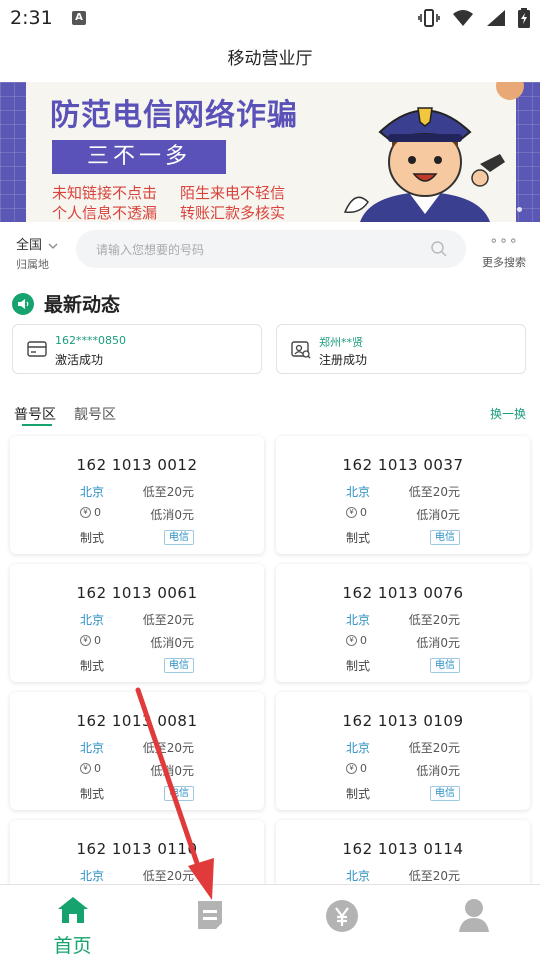 The image size is (540, 960). I want to click on yen-icon, so click(341, 916).